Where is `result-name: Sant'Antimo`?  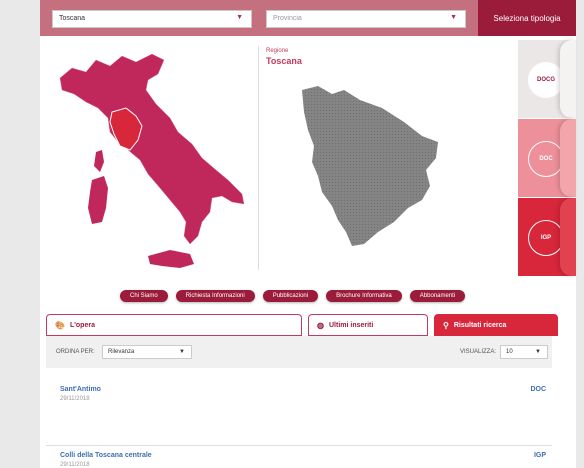 result-name: Sant'Antimo is located at coordinates (80, 389).